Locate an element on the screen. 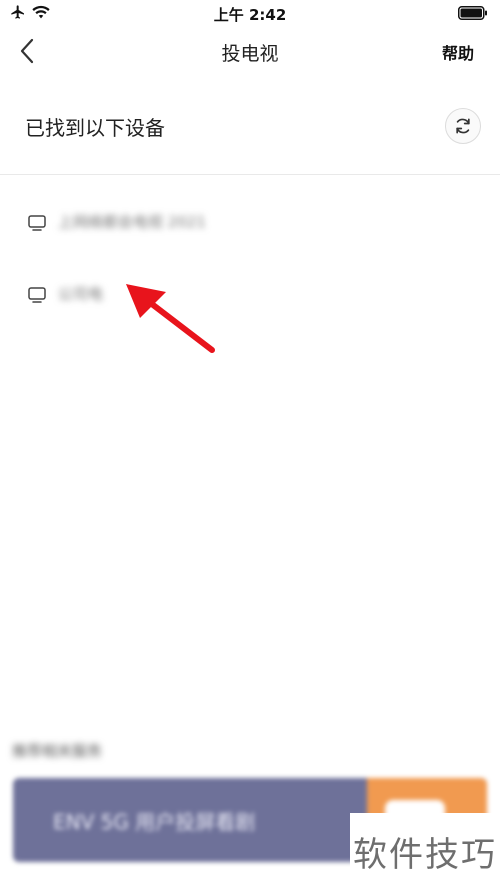 This screenshot has height=889, width=500. device-name: 公司电 is located at coordinates (81, 294).